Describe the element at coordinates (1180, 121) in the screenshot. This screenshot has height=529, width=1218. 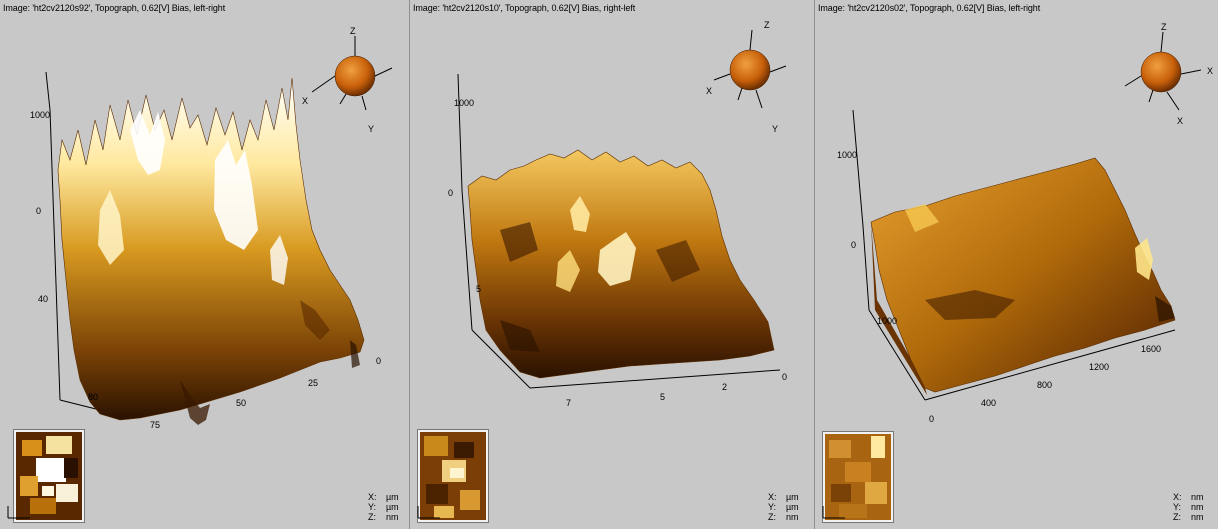
I see `y-axis-label: X` at that location.